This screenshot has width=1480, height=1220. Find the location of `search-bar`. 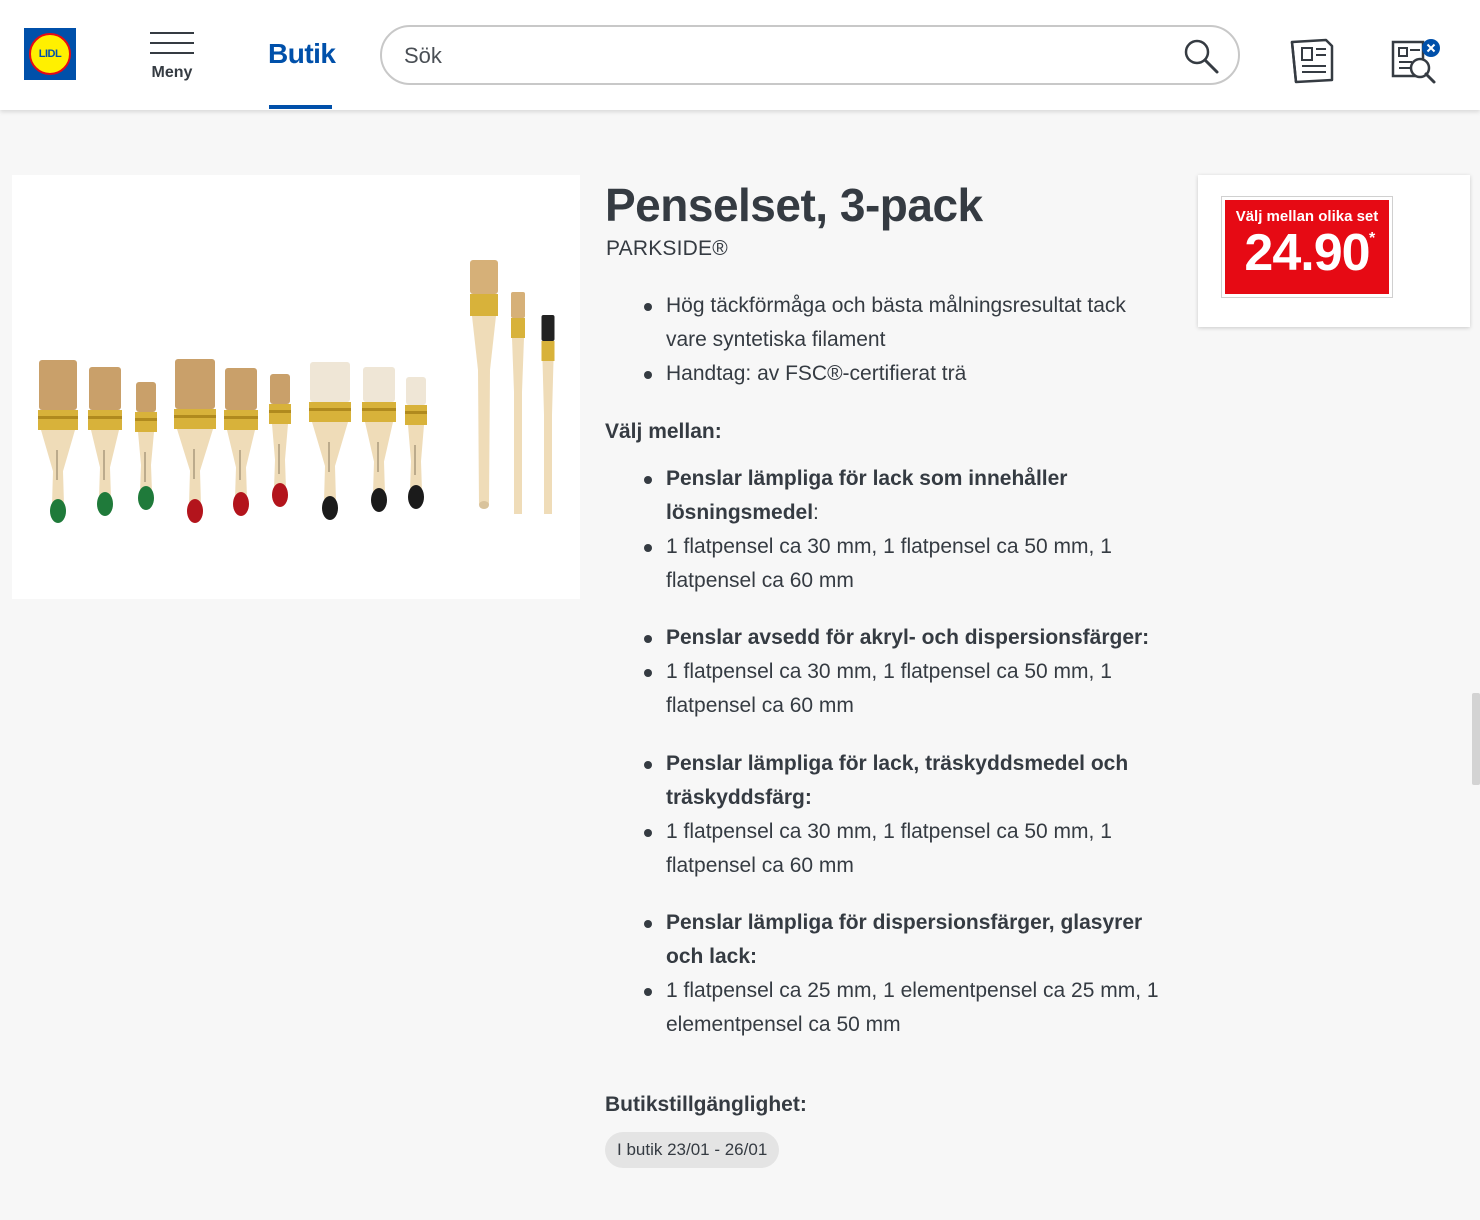

search-bar is located at coordinates (810, 55).